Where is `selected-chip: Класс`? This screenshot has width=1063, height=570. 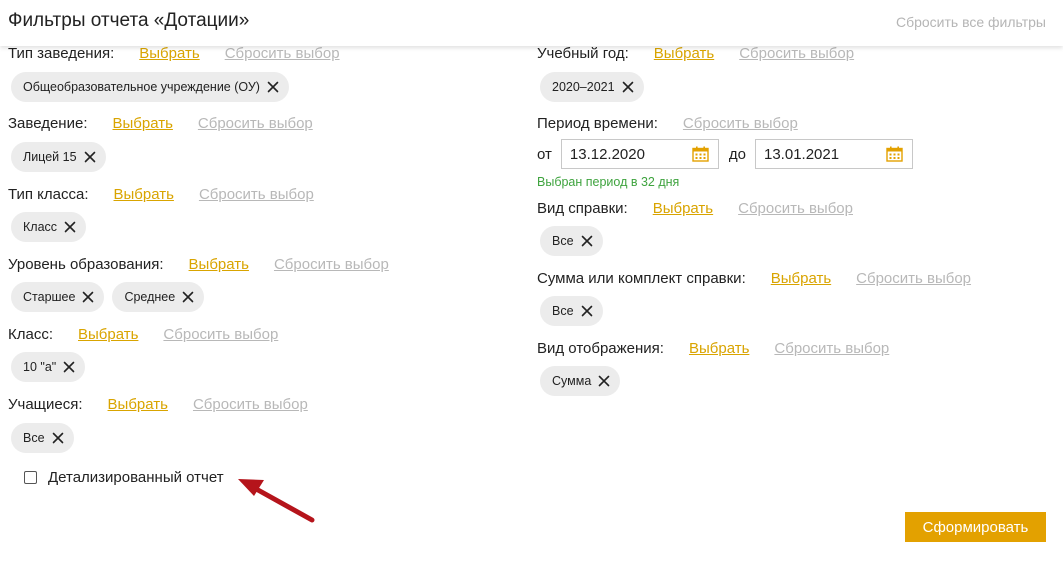 selected-chip: Класс is located at coordinates (49, 227).